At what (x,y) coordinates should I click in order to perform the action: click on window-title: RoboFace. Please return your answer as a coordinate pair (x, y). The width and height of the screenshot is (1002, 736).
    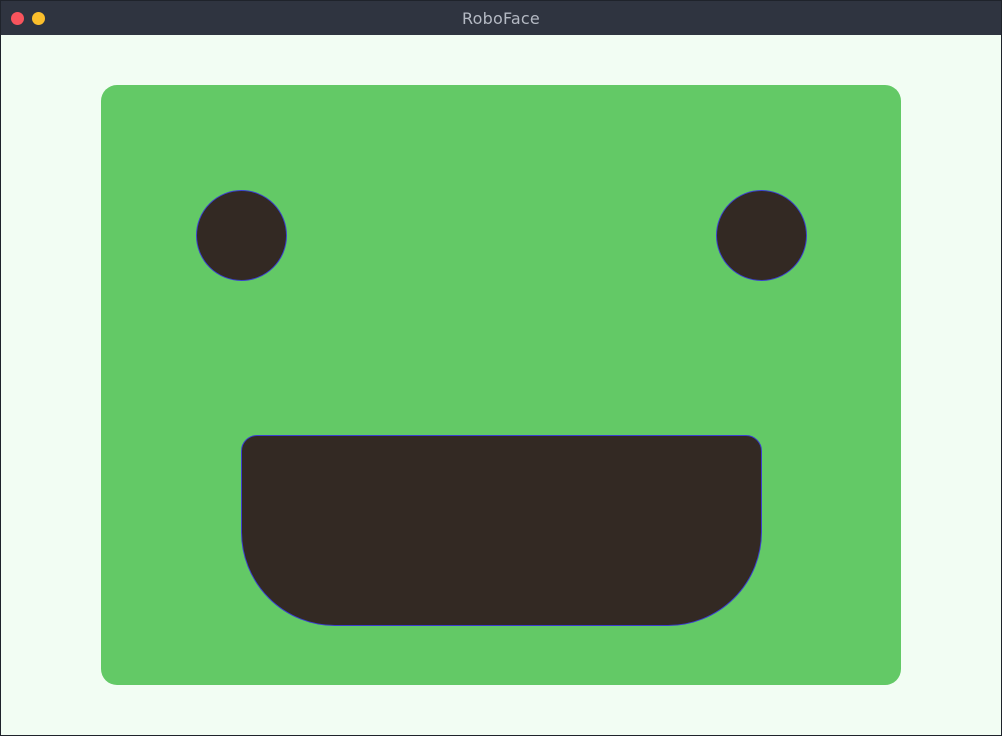
    Looking at the image, I should click on (501, 18).